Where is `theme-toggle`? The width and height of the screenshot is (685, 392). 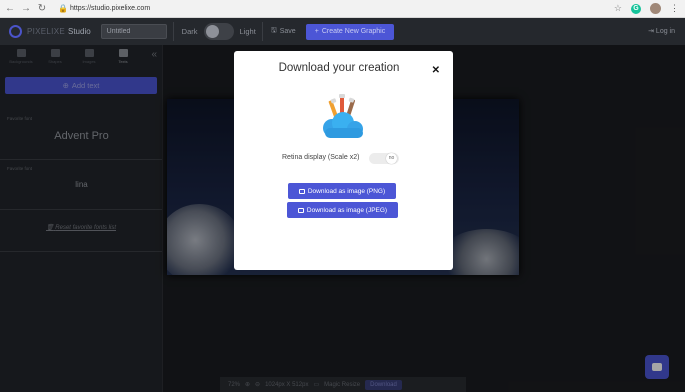
theme-toggle is located at coordinates (218, 31).